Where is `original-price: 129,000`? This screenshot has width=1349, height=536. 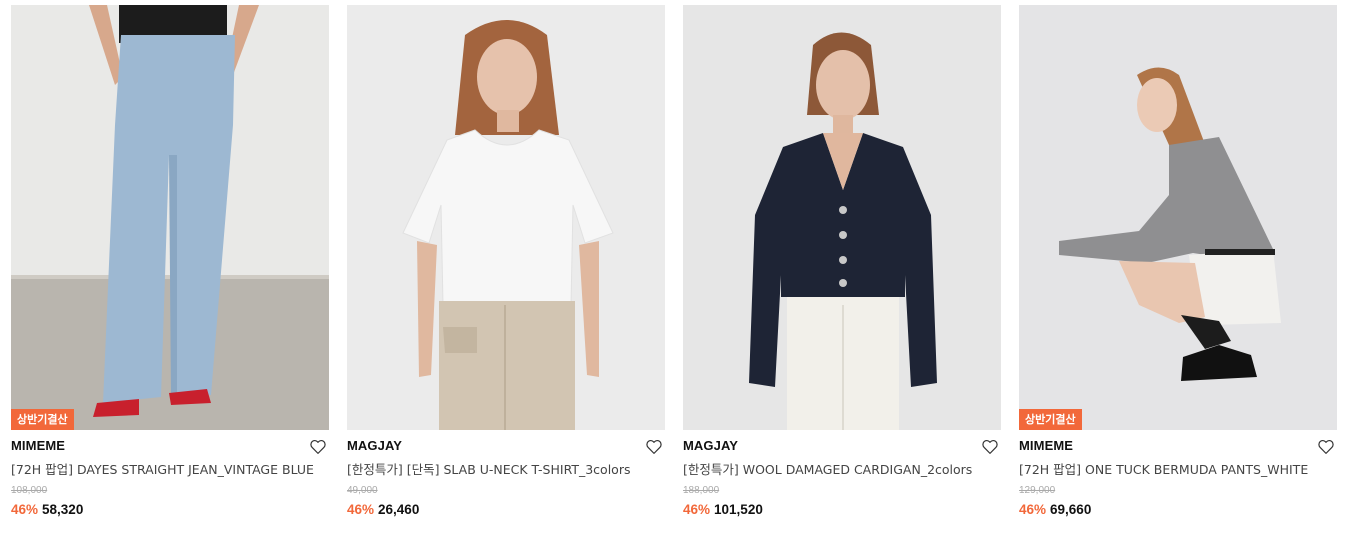 original-price: 129,000 is located at coordinates (1037, 490).